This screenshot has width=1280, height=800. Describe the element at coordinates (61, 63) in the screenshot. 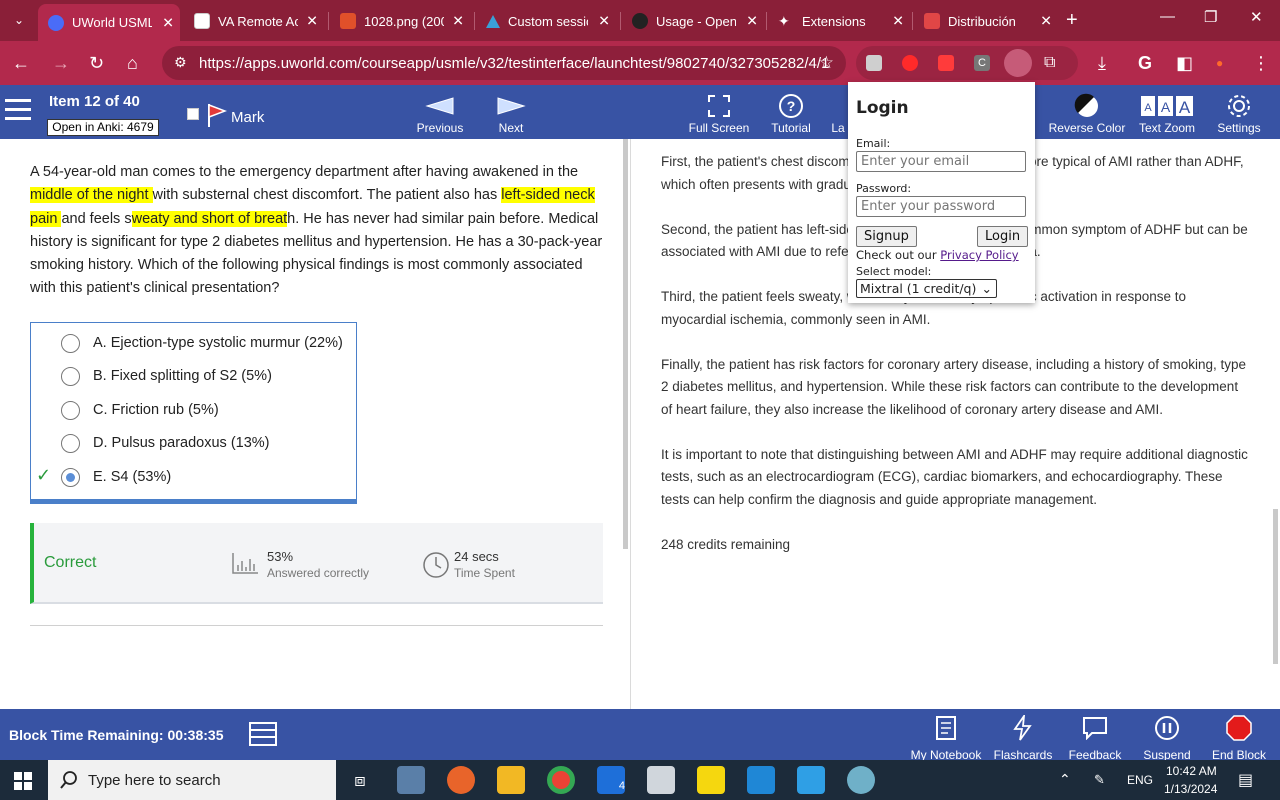

I see `forward-icon: →` at that location.